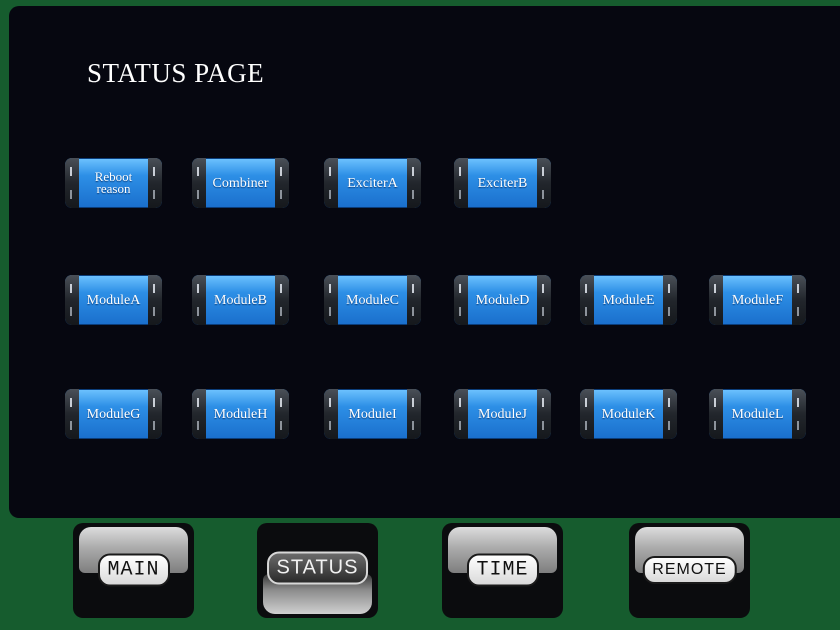  I want to click on button-label: Combiner, so click(240, 183).